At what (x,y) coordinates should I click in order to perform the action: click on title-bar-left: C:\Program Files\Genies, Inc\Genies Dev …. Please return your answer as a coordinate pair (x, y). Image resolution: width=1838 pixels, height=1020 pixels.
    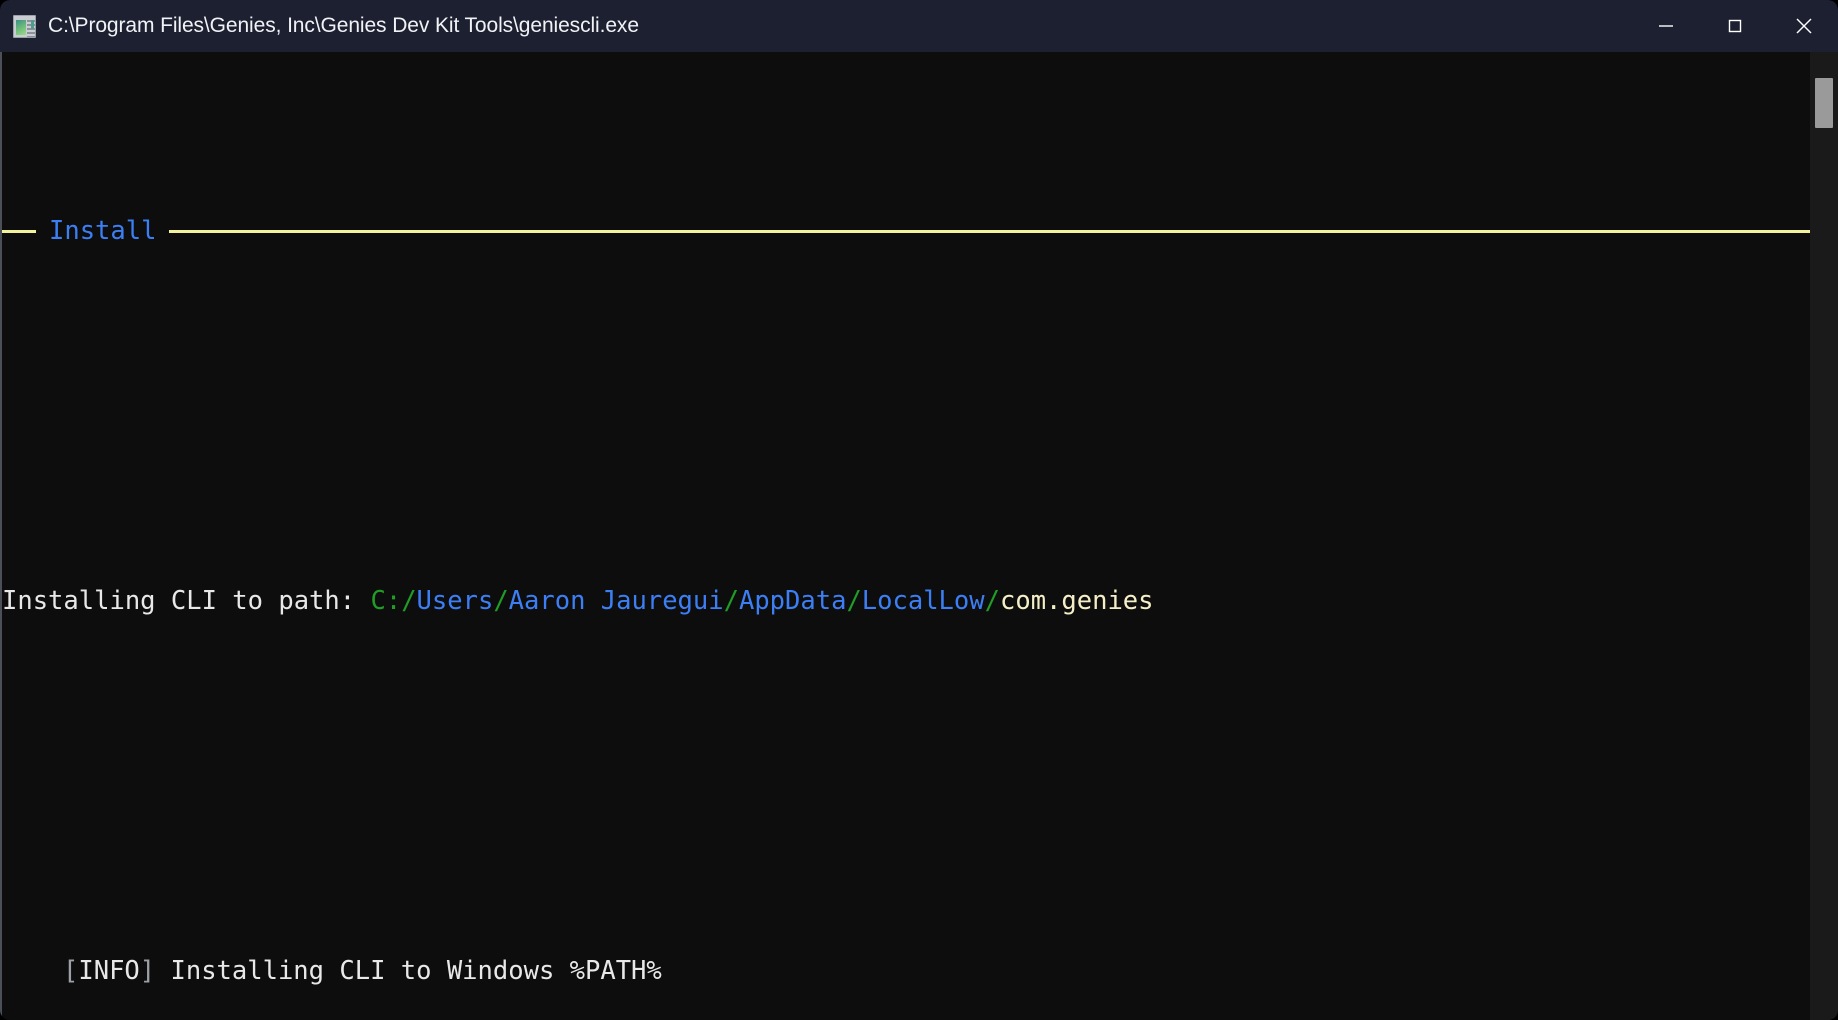
    Looking at the image, I should click on (319, 26).